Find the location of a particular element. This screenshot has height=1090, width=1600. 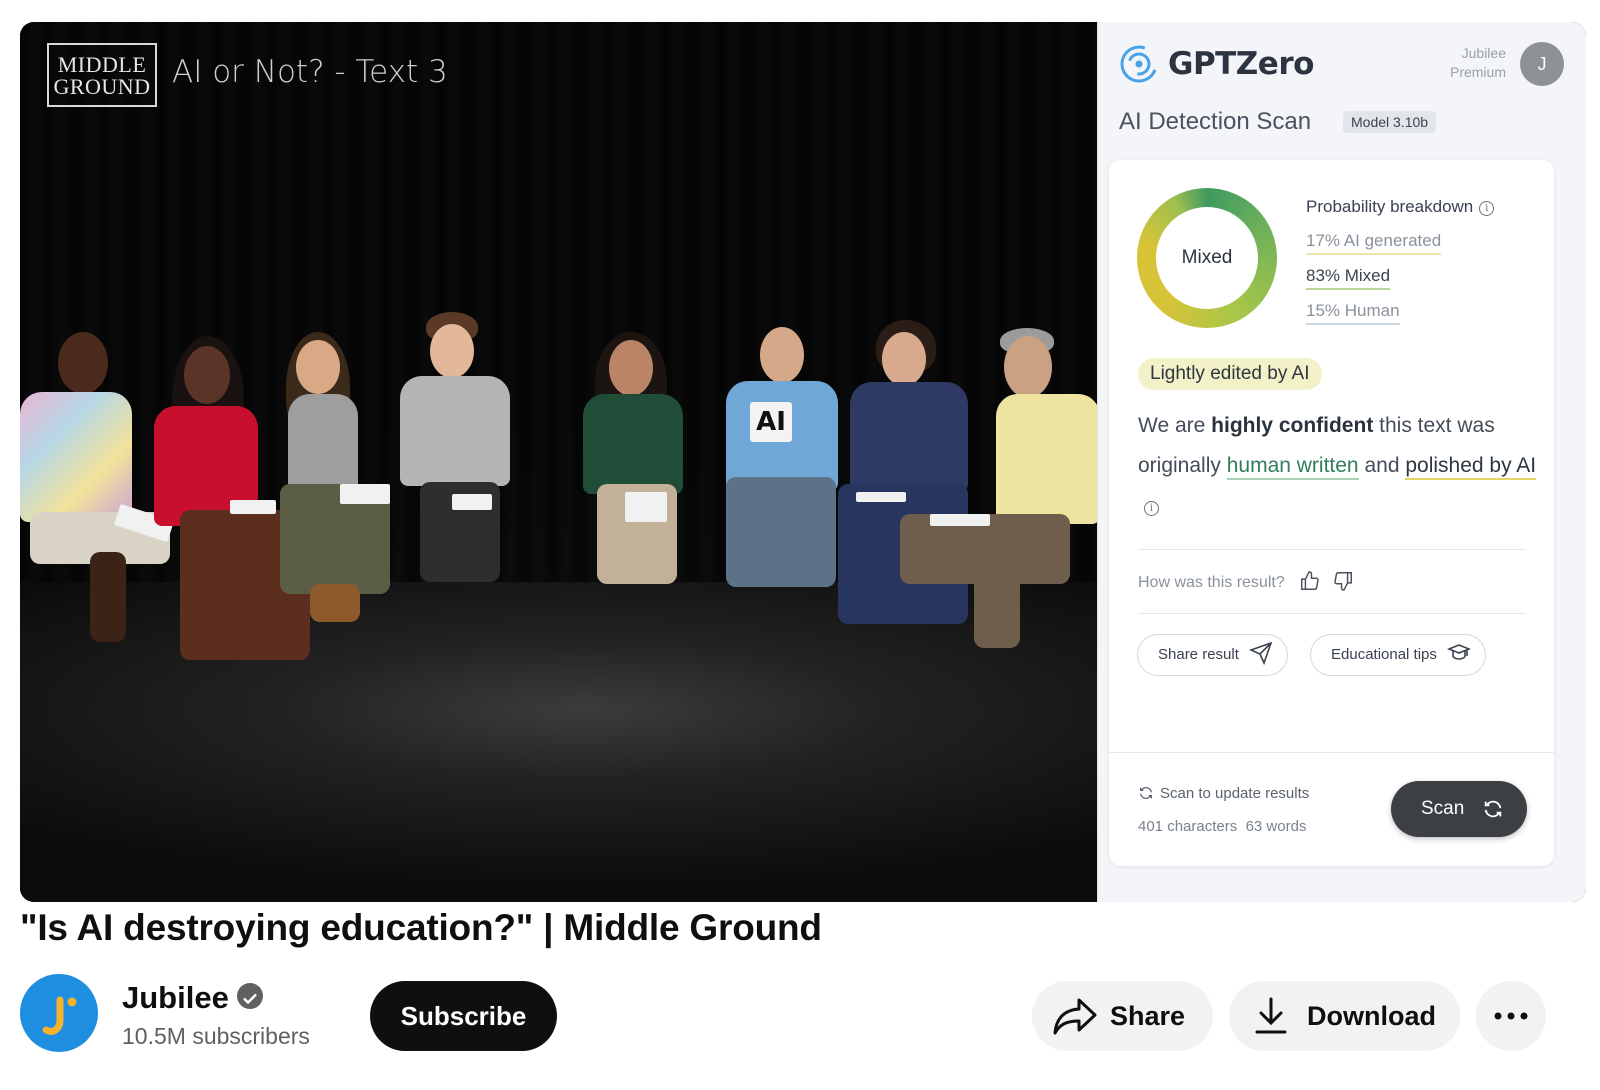

middle-ground-logo: MIDDLE GROUND is located at coordinates (102, 75).